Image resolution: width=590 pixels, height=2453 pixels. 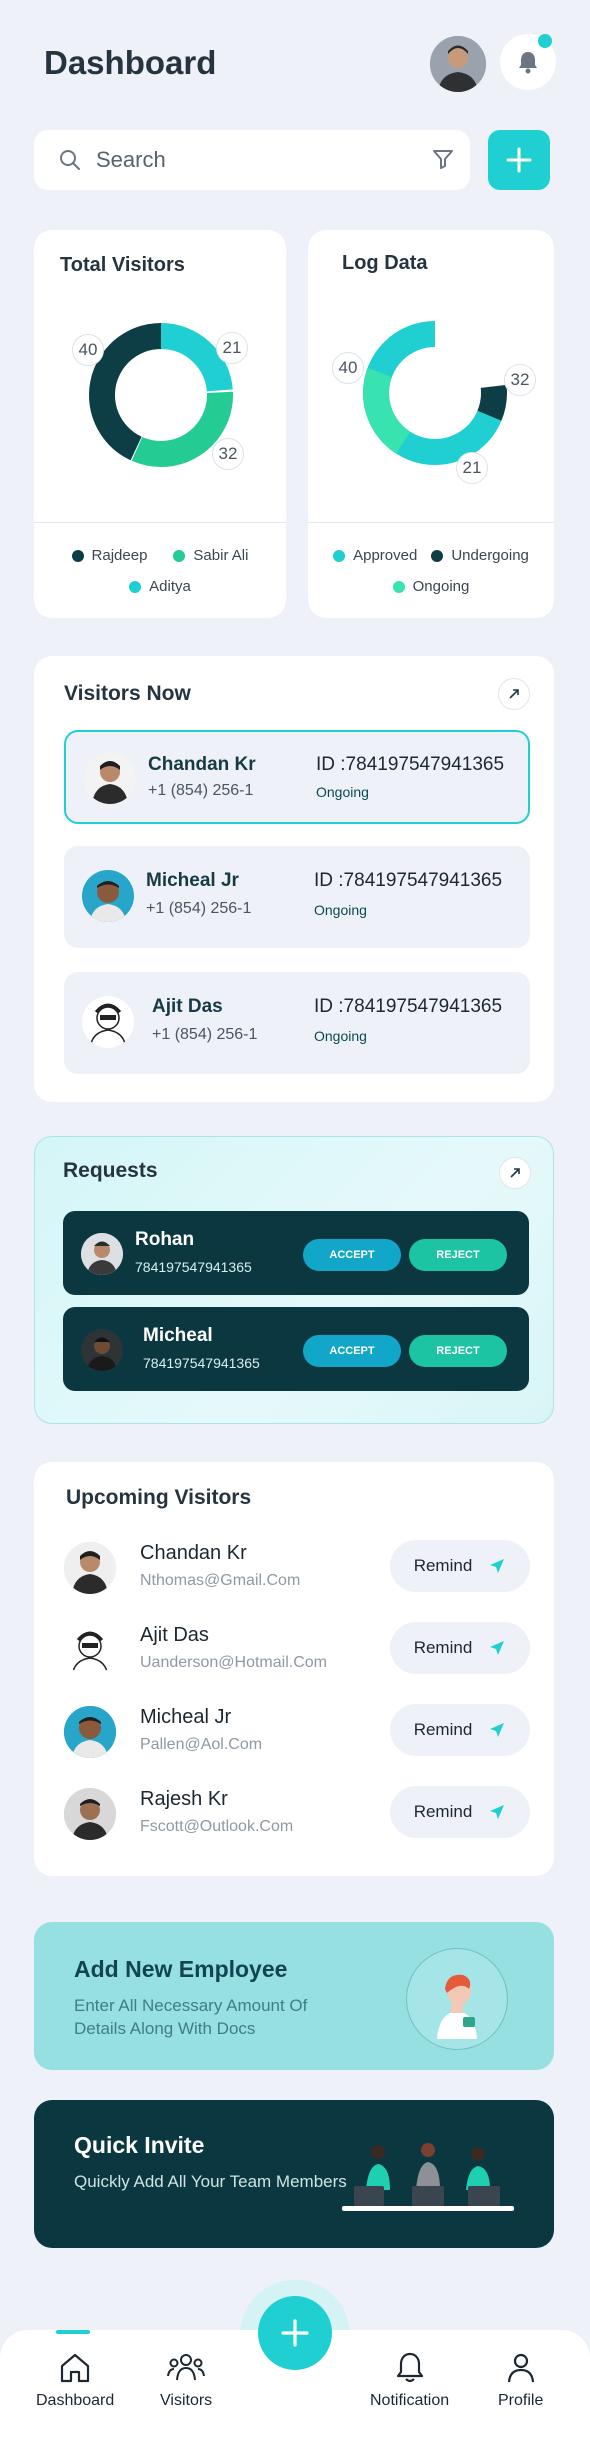 What do you see at coordinates (178, 1335) in the screenshot?
I see `request-name: Micheal` at bounding box center [178, 1335].